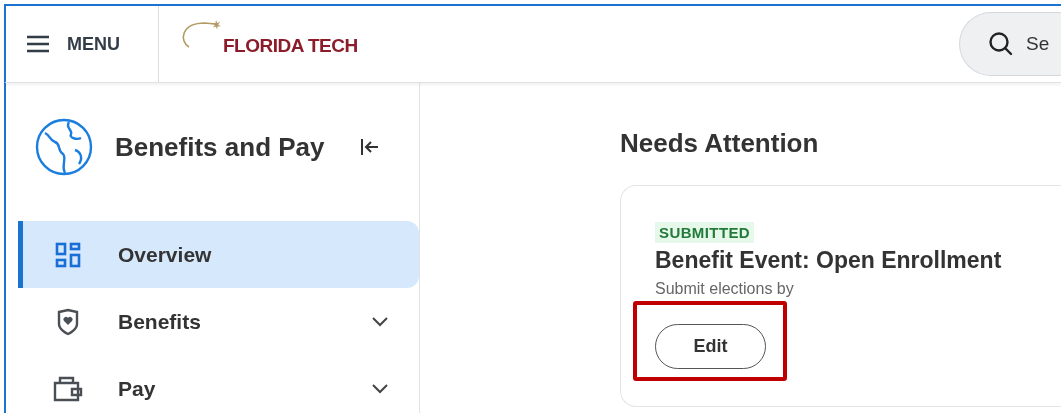 The width and height of the screenshot is (1061, 415). I want to click on logo-text: FLORIDA TECH, so click(290, 46).